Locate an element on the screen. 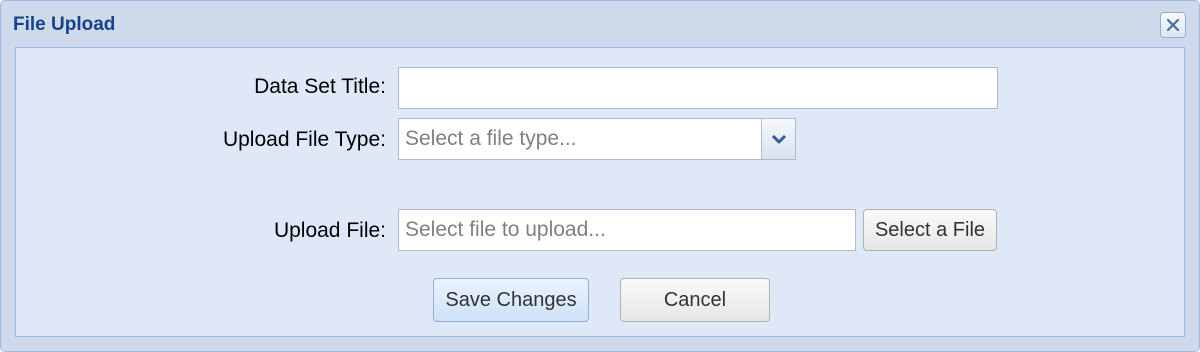 Image resolution: width=1200 pixels, height=352 pixels. select-file-button: Select a File is located at coordinates (930, 230).